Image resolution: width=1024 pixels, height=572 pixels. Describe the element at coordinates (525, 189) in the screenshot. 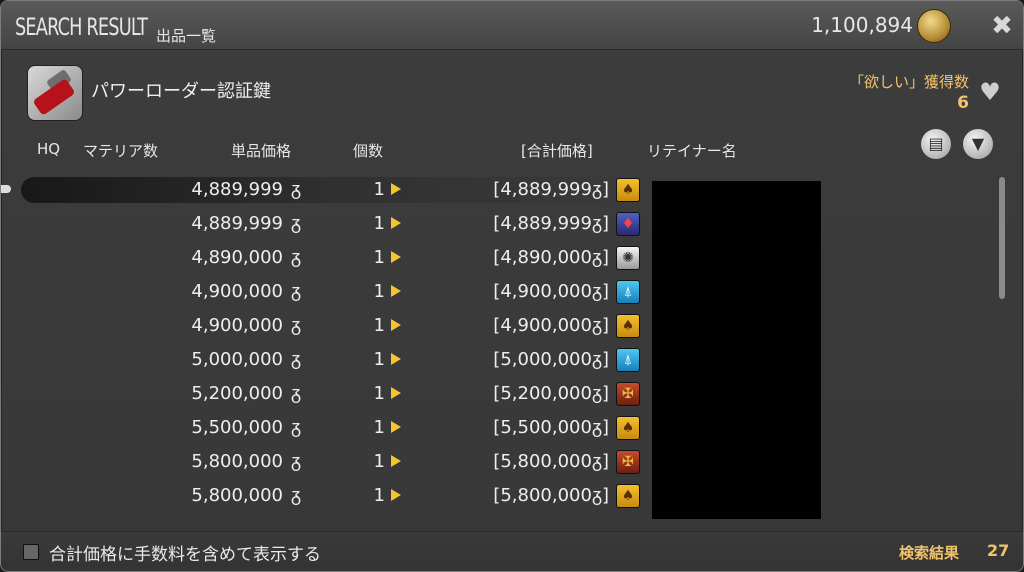

I see `total-price: [4,889,999ᵹ]` at that location.